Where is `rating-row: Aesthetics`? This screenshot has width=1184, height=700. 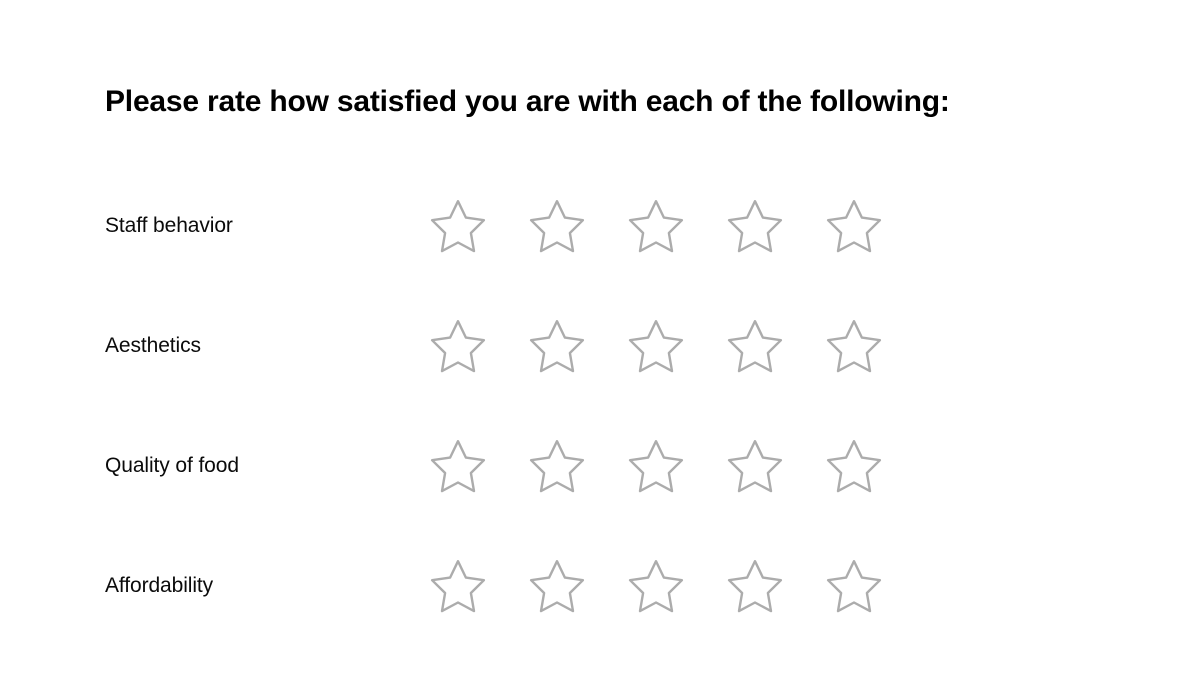 rating-row: Aesthetics is located at coordinates (592, 346).